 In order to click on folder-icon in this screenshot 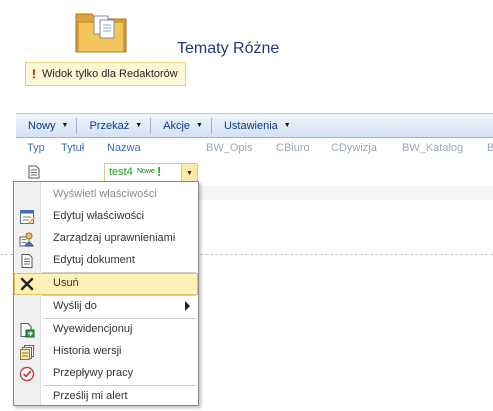, I will do `click(101, 33)`.